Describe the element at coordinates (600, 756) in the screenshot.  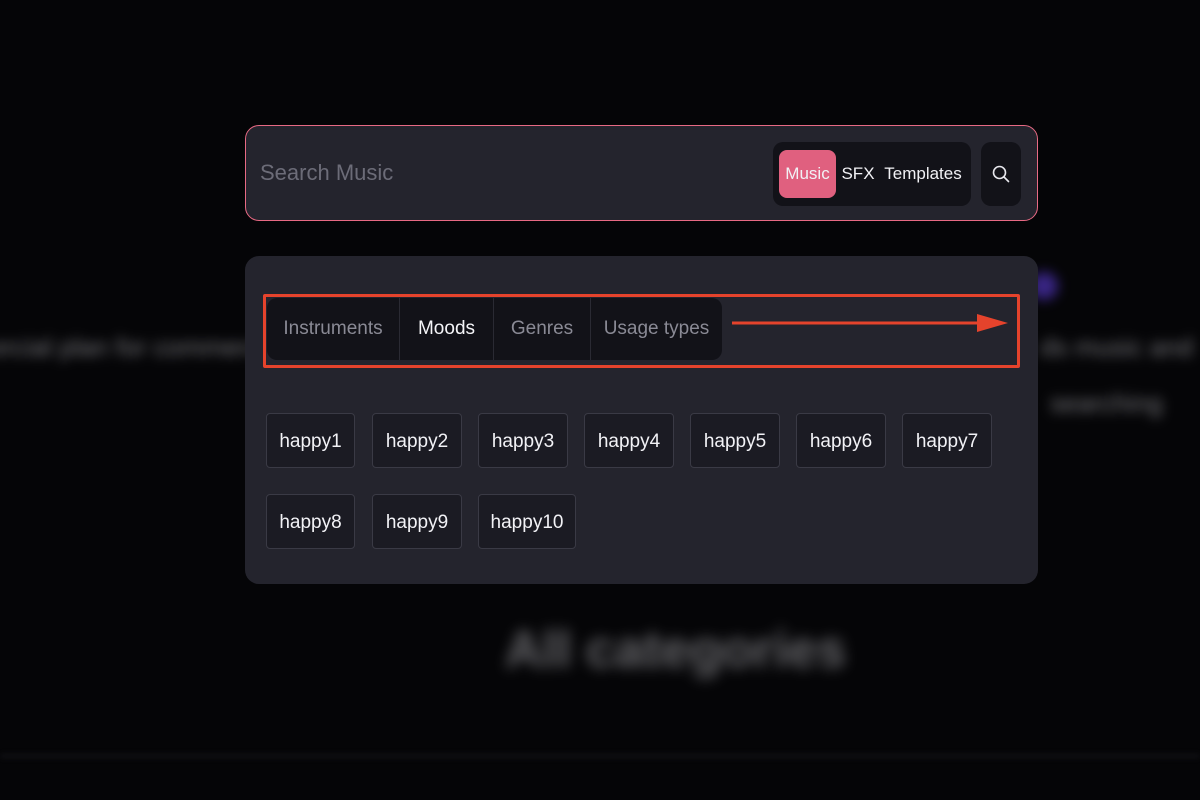
I see `background-divider` at that location.